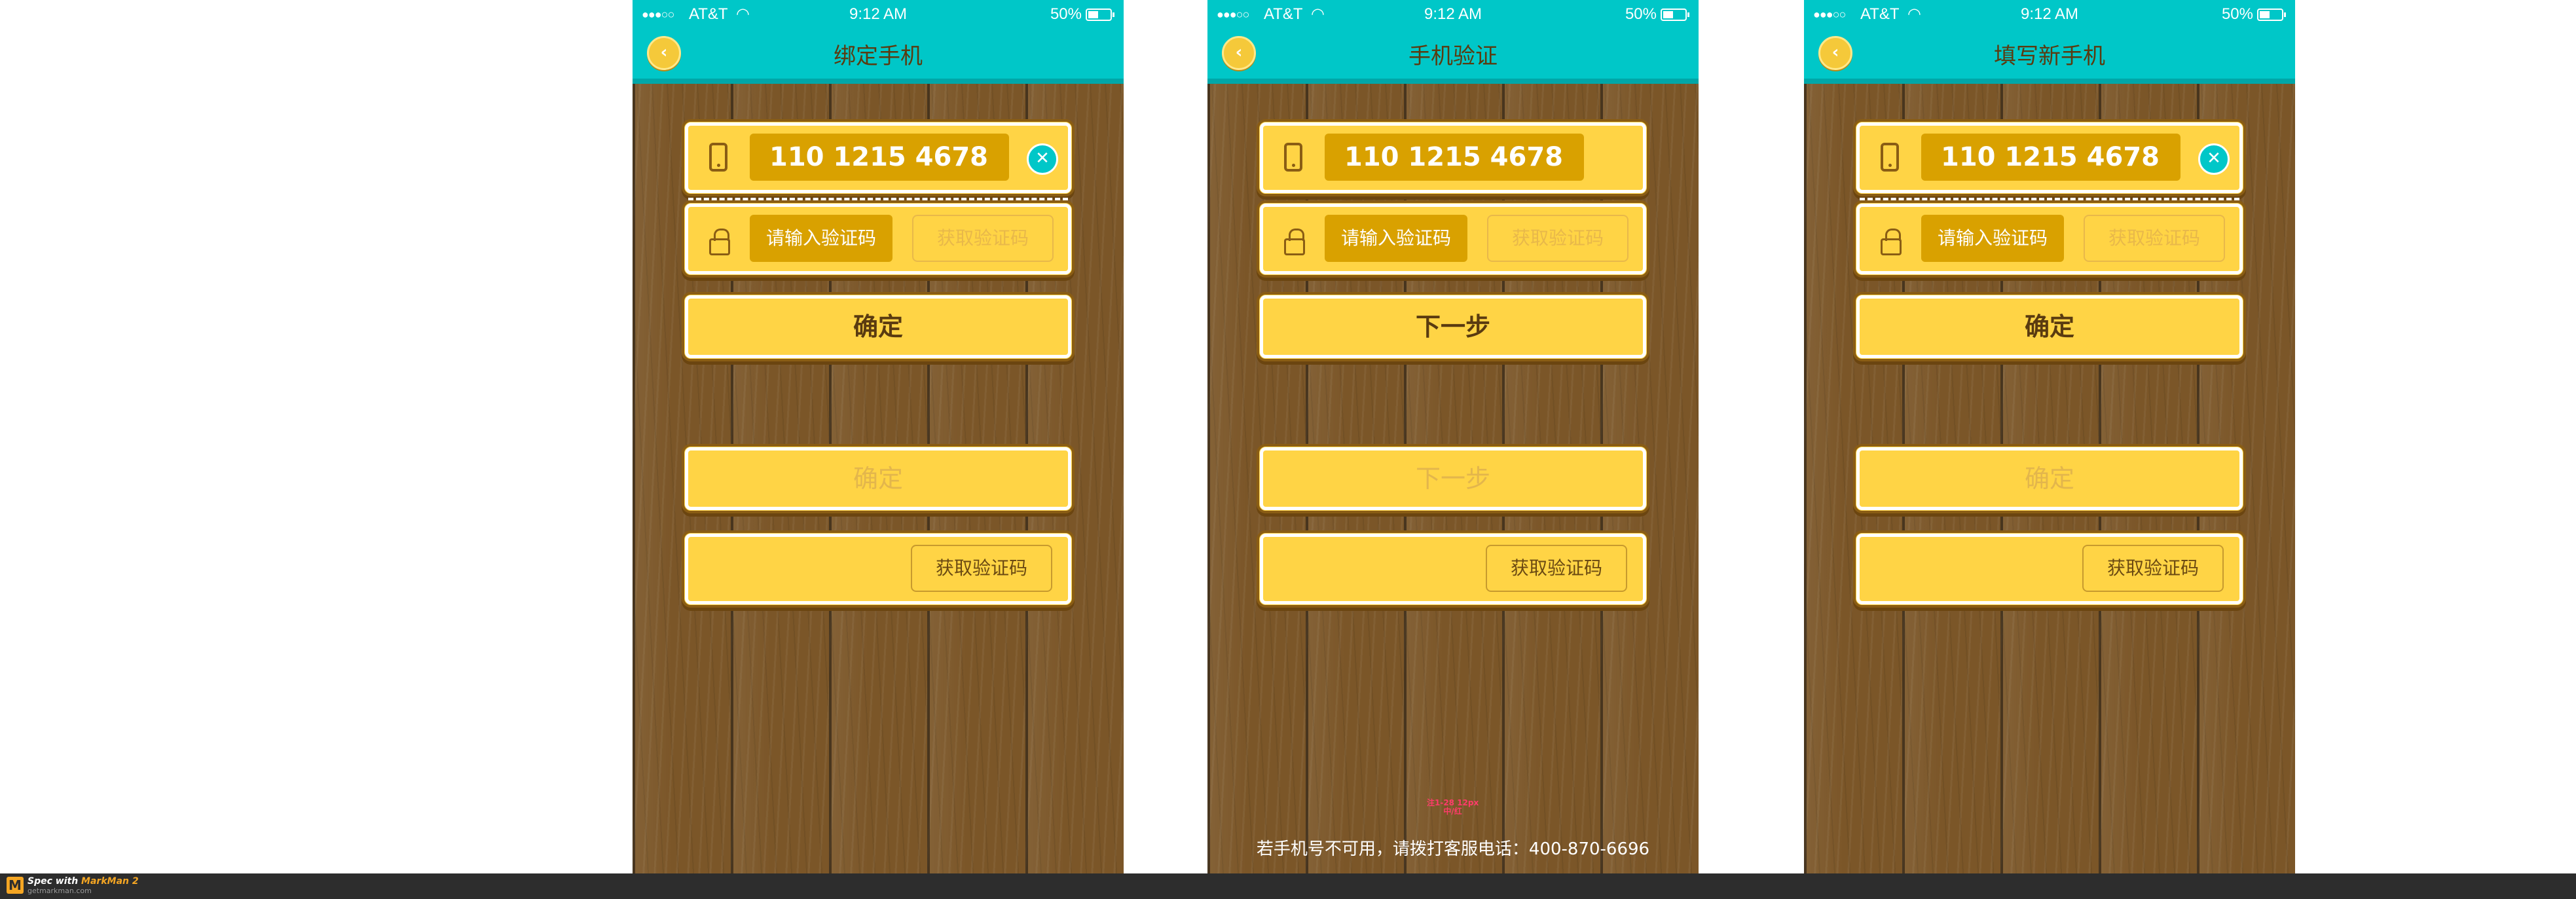 The image size is (2576, 899). I want to click on header: ●●●○○ AT&T ◠ 9:12 AM 50% ‹ 填写新手机, so click(2049, 42).